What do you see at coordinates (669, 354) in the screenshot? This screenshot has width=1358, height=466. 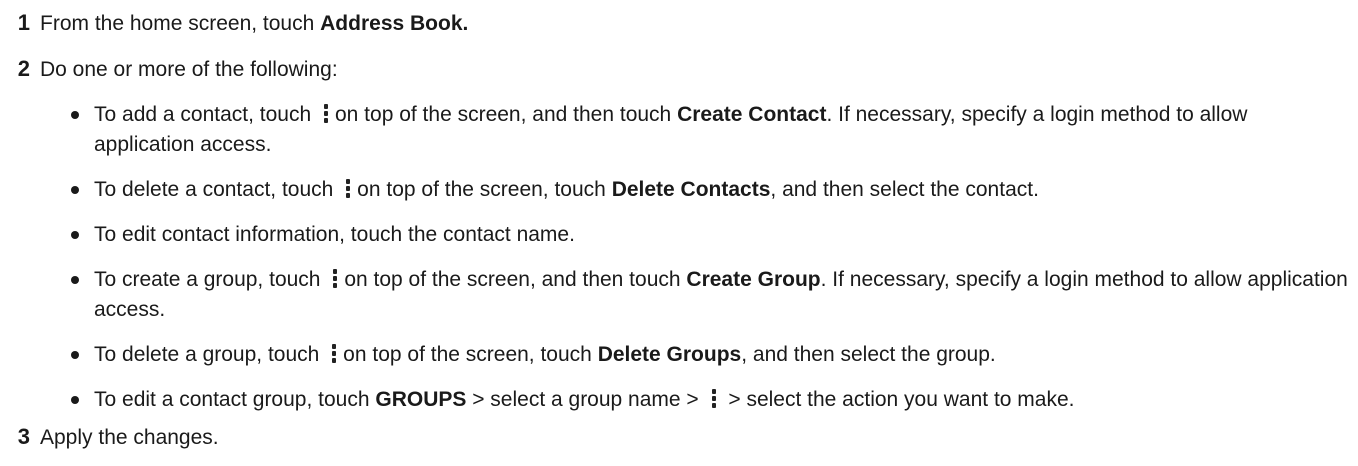 I see `delete-groups-label: Delete Groups` at bounding box center [669, 354].